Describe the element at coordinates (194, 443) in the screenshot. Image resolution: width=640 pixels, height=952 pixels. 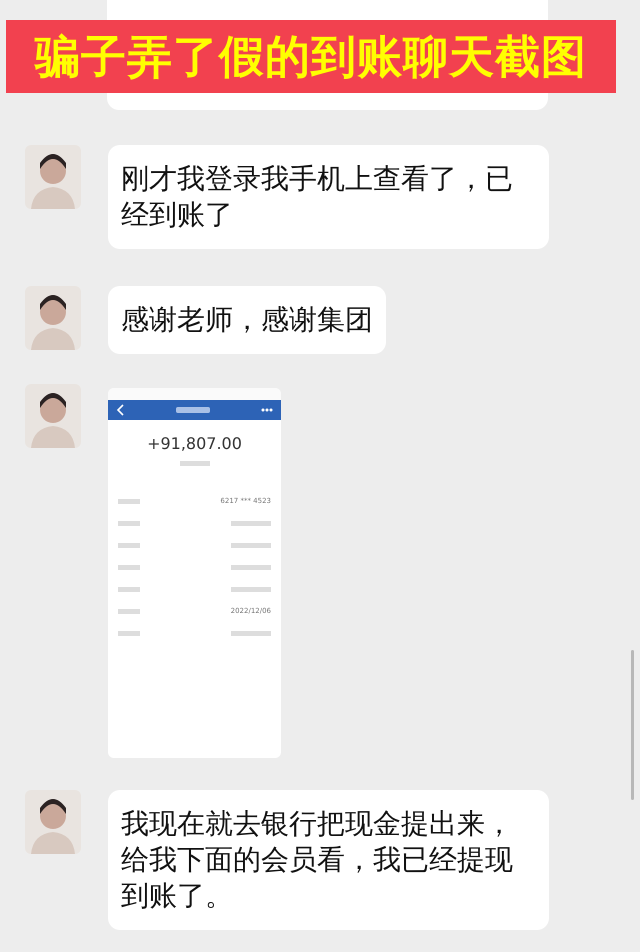
I see `amount-text: +91,807.00` at that location.